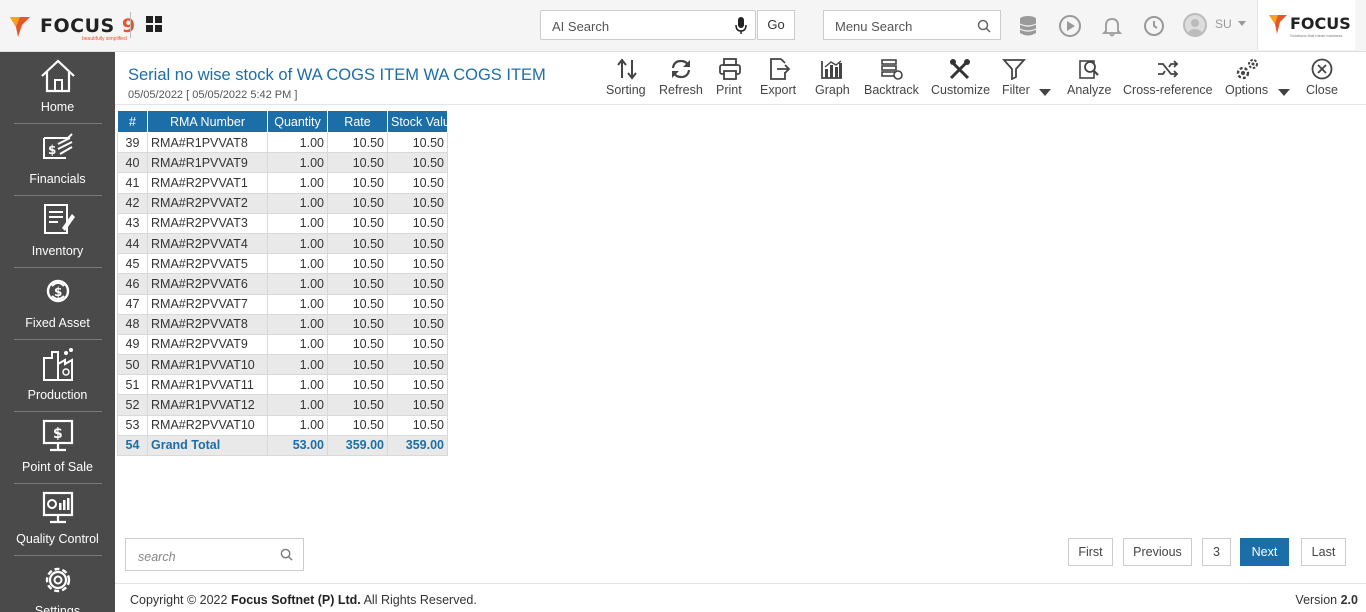  Describe the element at coordinates (282, 264) in the screenshot. I see `table-row: 45 RMA#R2PVVAT5 1.00 10.50 10.50` at that location.